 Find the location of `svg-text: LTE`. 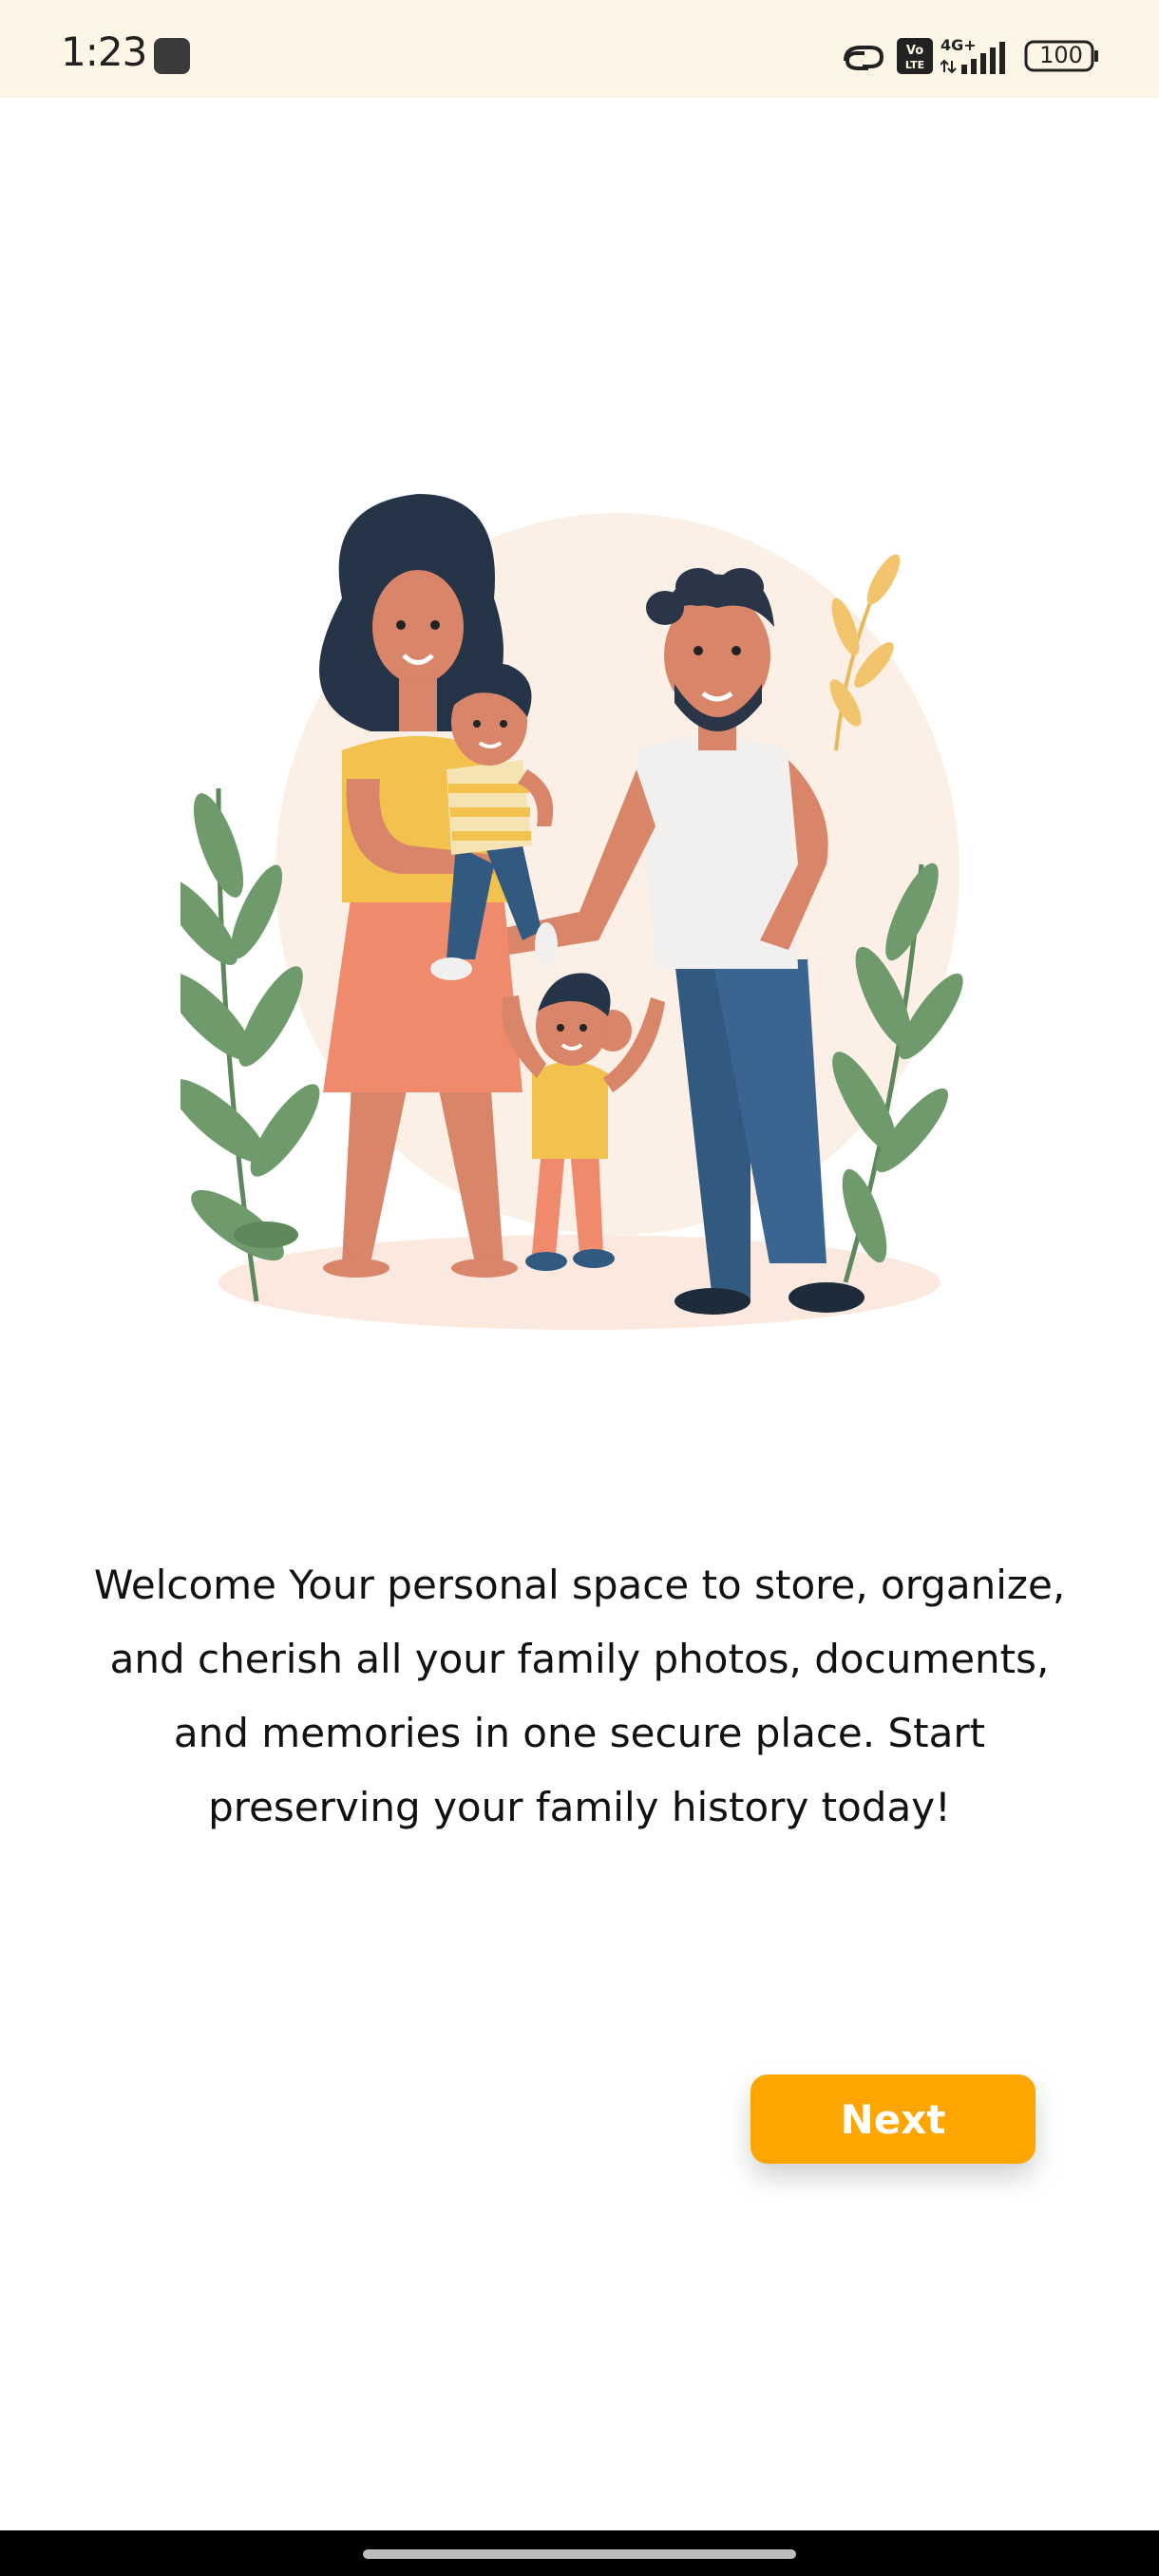

svg-text: LTE is located at coordinates (914, 65).